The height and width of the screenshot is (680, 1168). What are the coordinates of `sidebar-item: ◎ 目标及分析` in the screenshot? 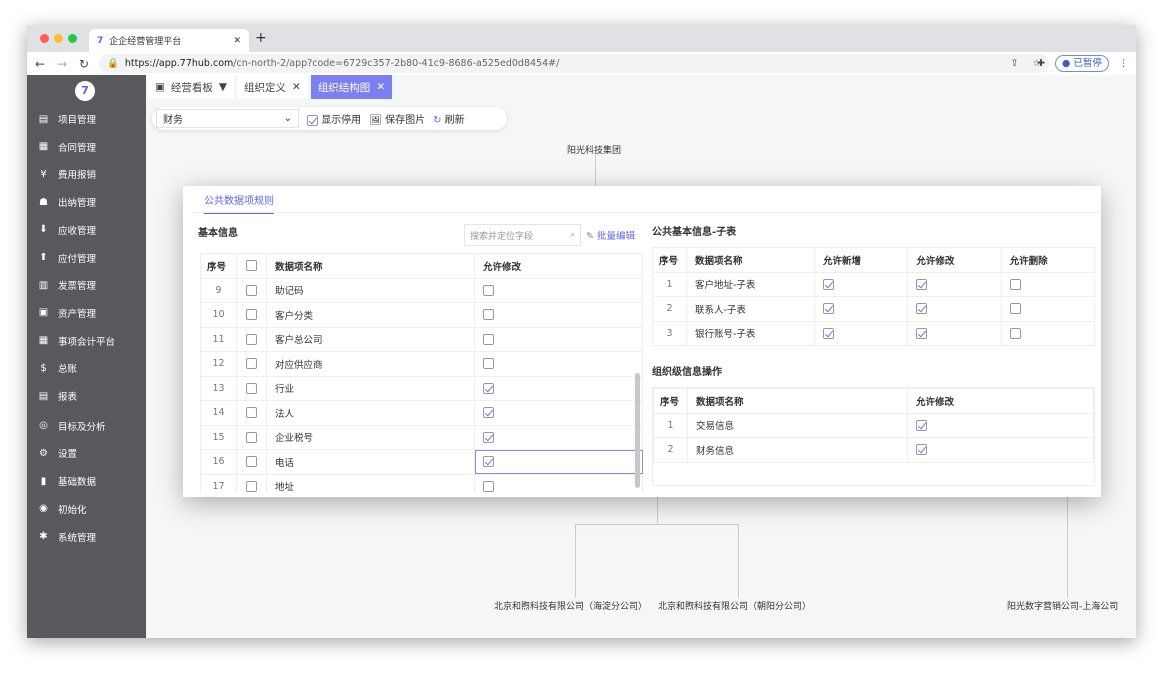 It's located at (71, 426).